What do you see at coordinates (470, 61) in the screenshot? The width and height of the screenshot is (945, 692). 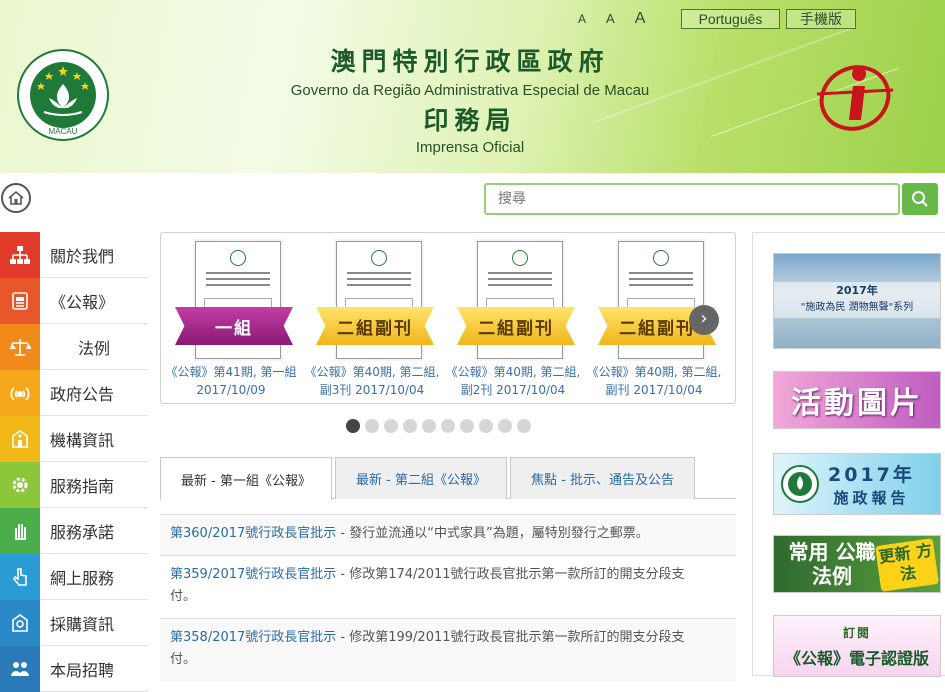 I see `government-title-zh: 澳門特別行政區政府` at bounding box center [470, 61].